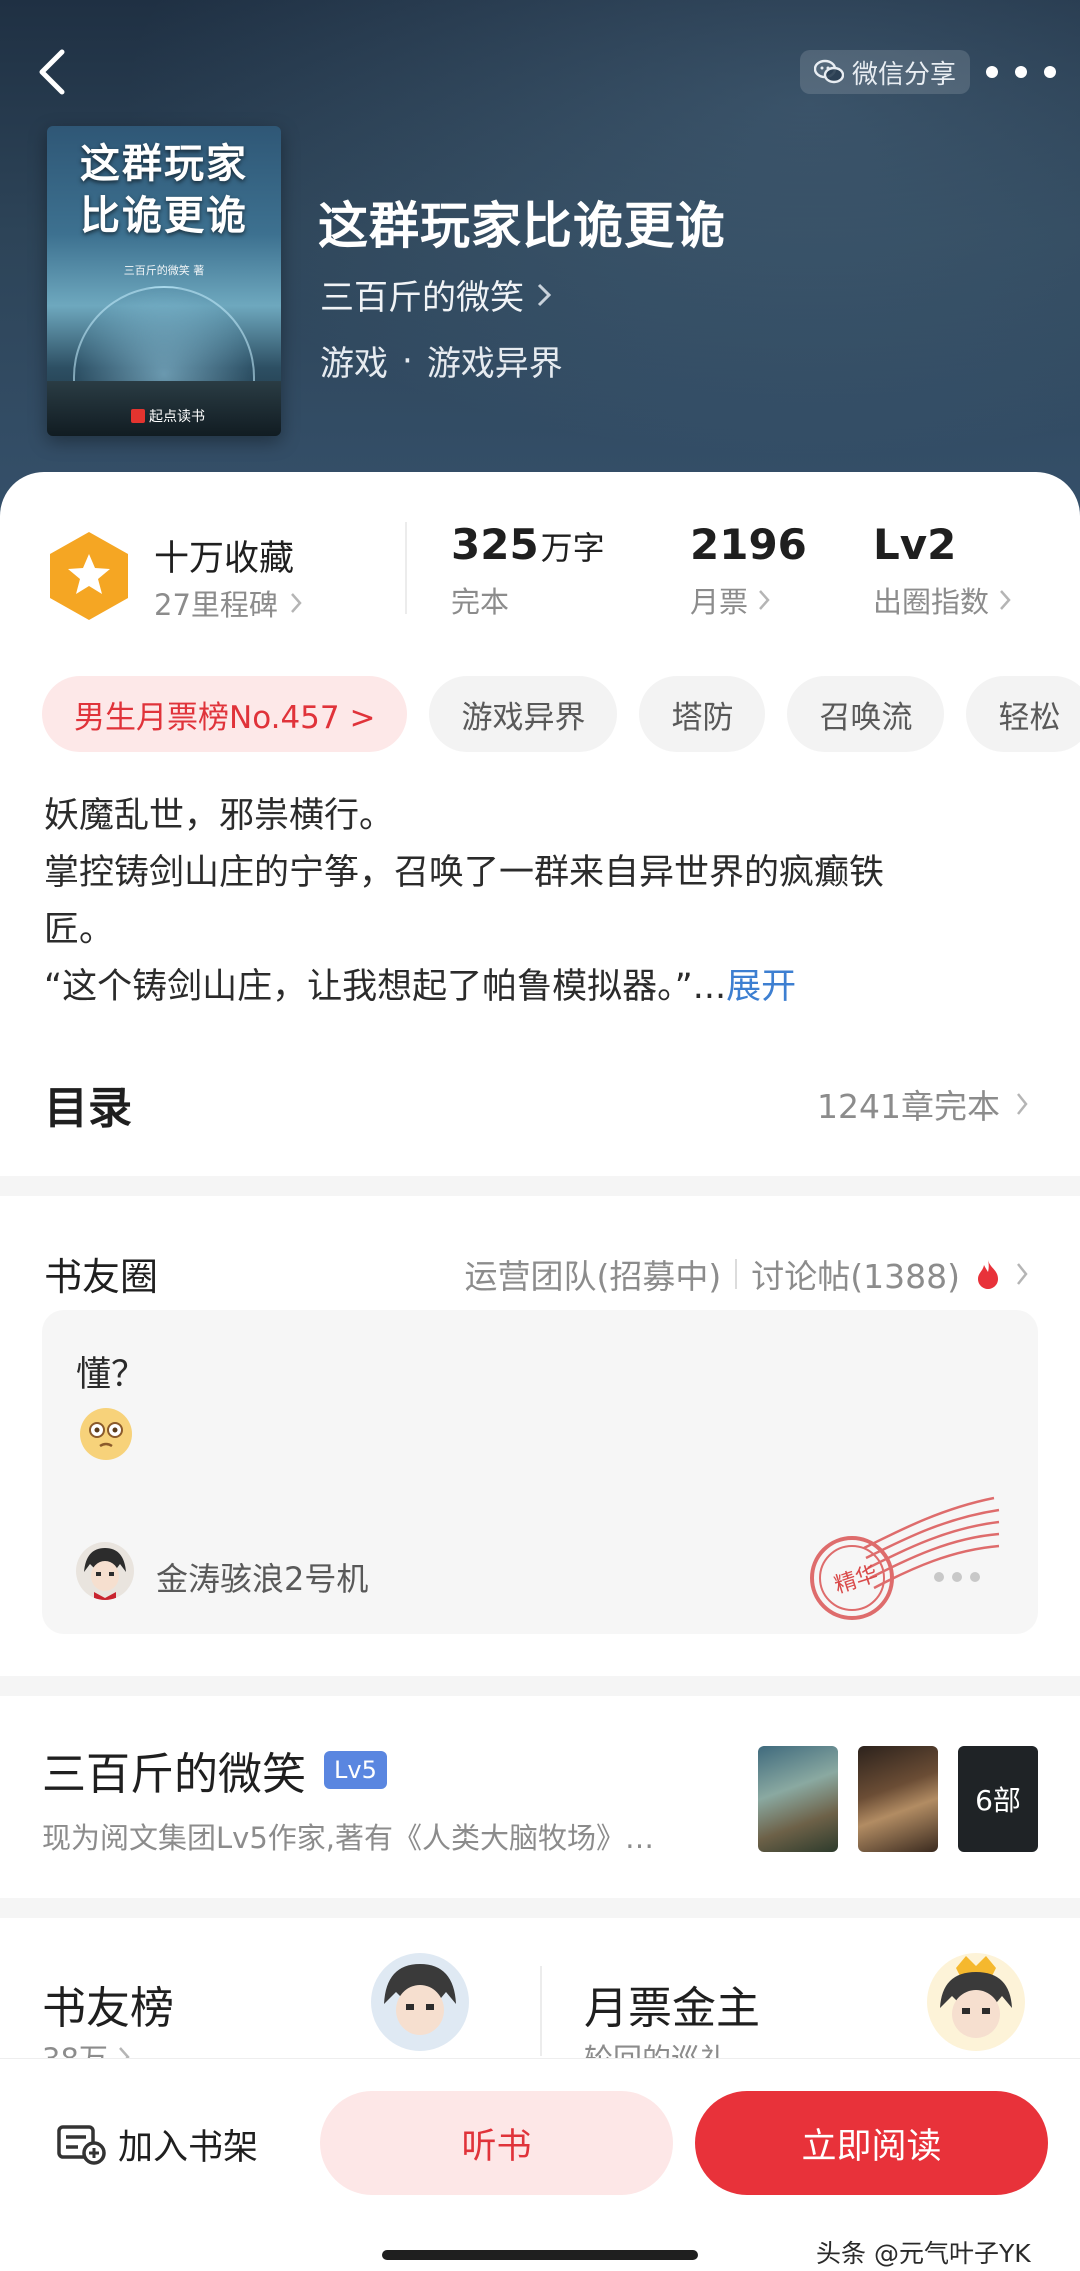  I want to click on more-menu-button, so click(1021, 72).